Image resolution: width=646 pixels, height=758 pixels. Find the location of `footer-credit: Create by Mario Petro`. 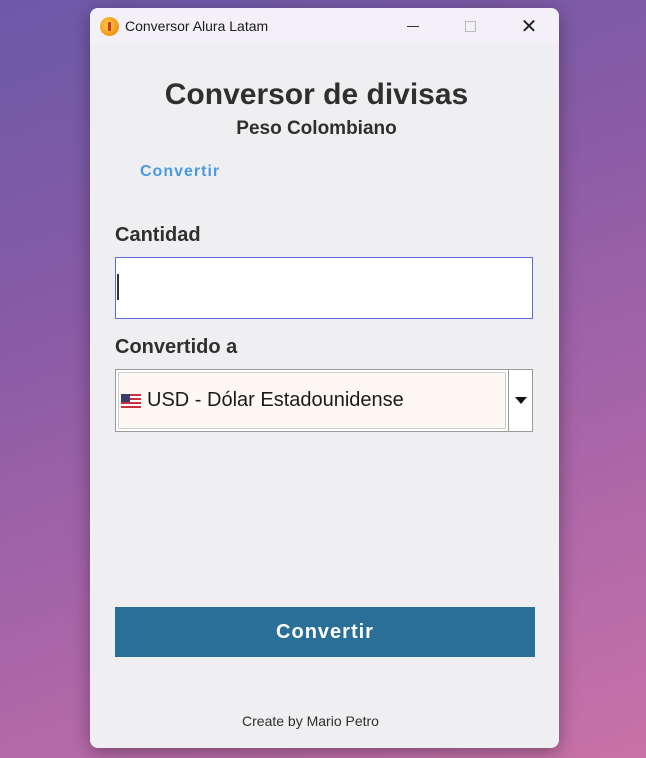

footer-credit: Create by Mario Petro is located at coordinates (310, 721).